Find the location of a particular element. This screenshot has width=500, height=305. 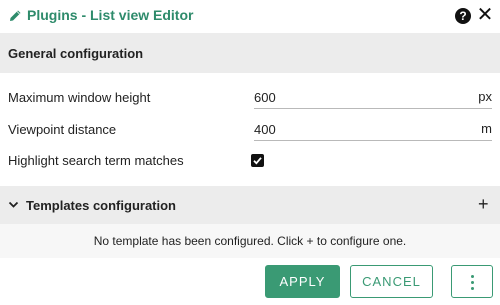

checkmark-icon is located at coordinates (257, 161).